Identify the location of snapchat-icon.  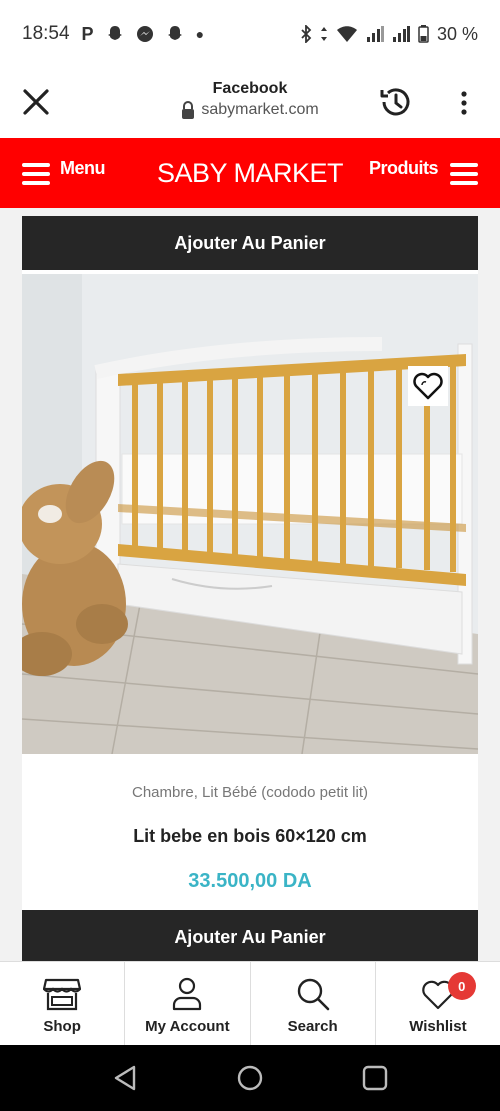
(114, 33).